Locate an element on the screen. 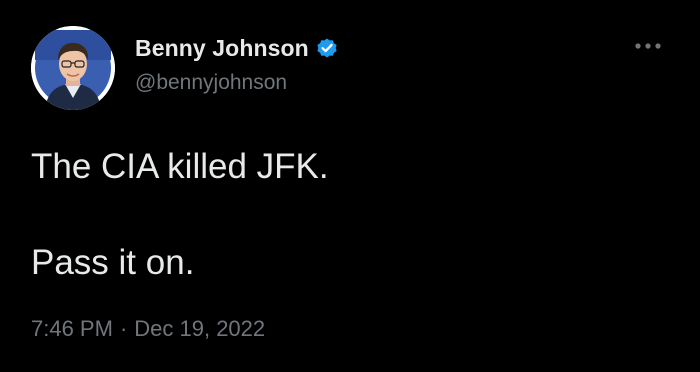  more-horizontal-icon is located at coordinates (648, 46).